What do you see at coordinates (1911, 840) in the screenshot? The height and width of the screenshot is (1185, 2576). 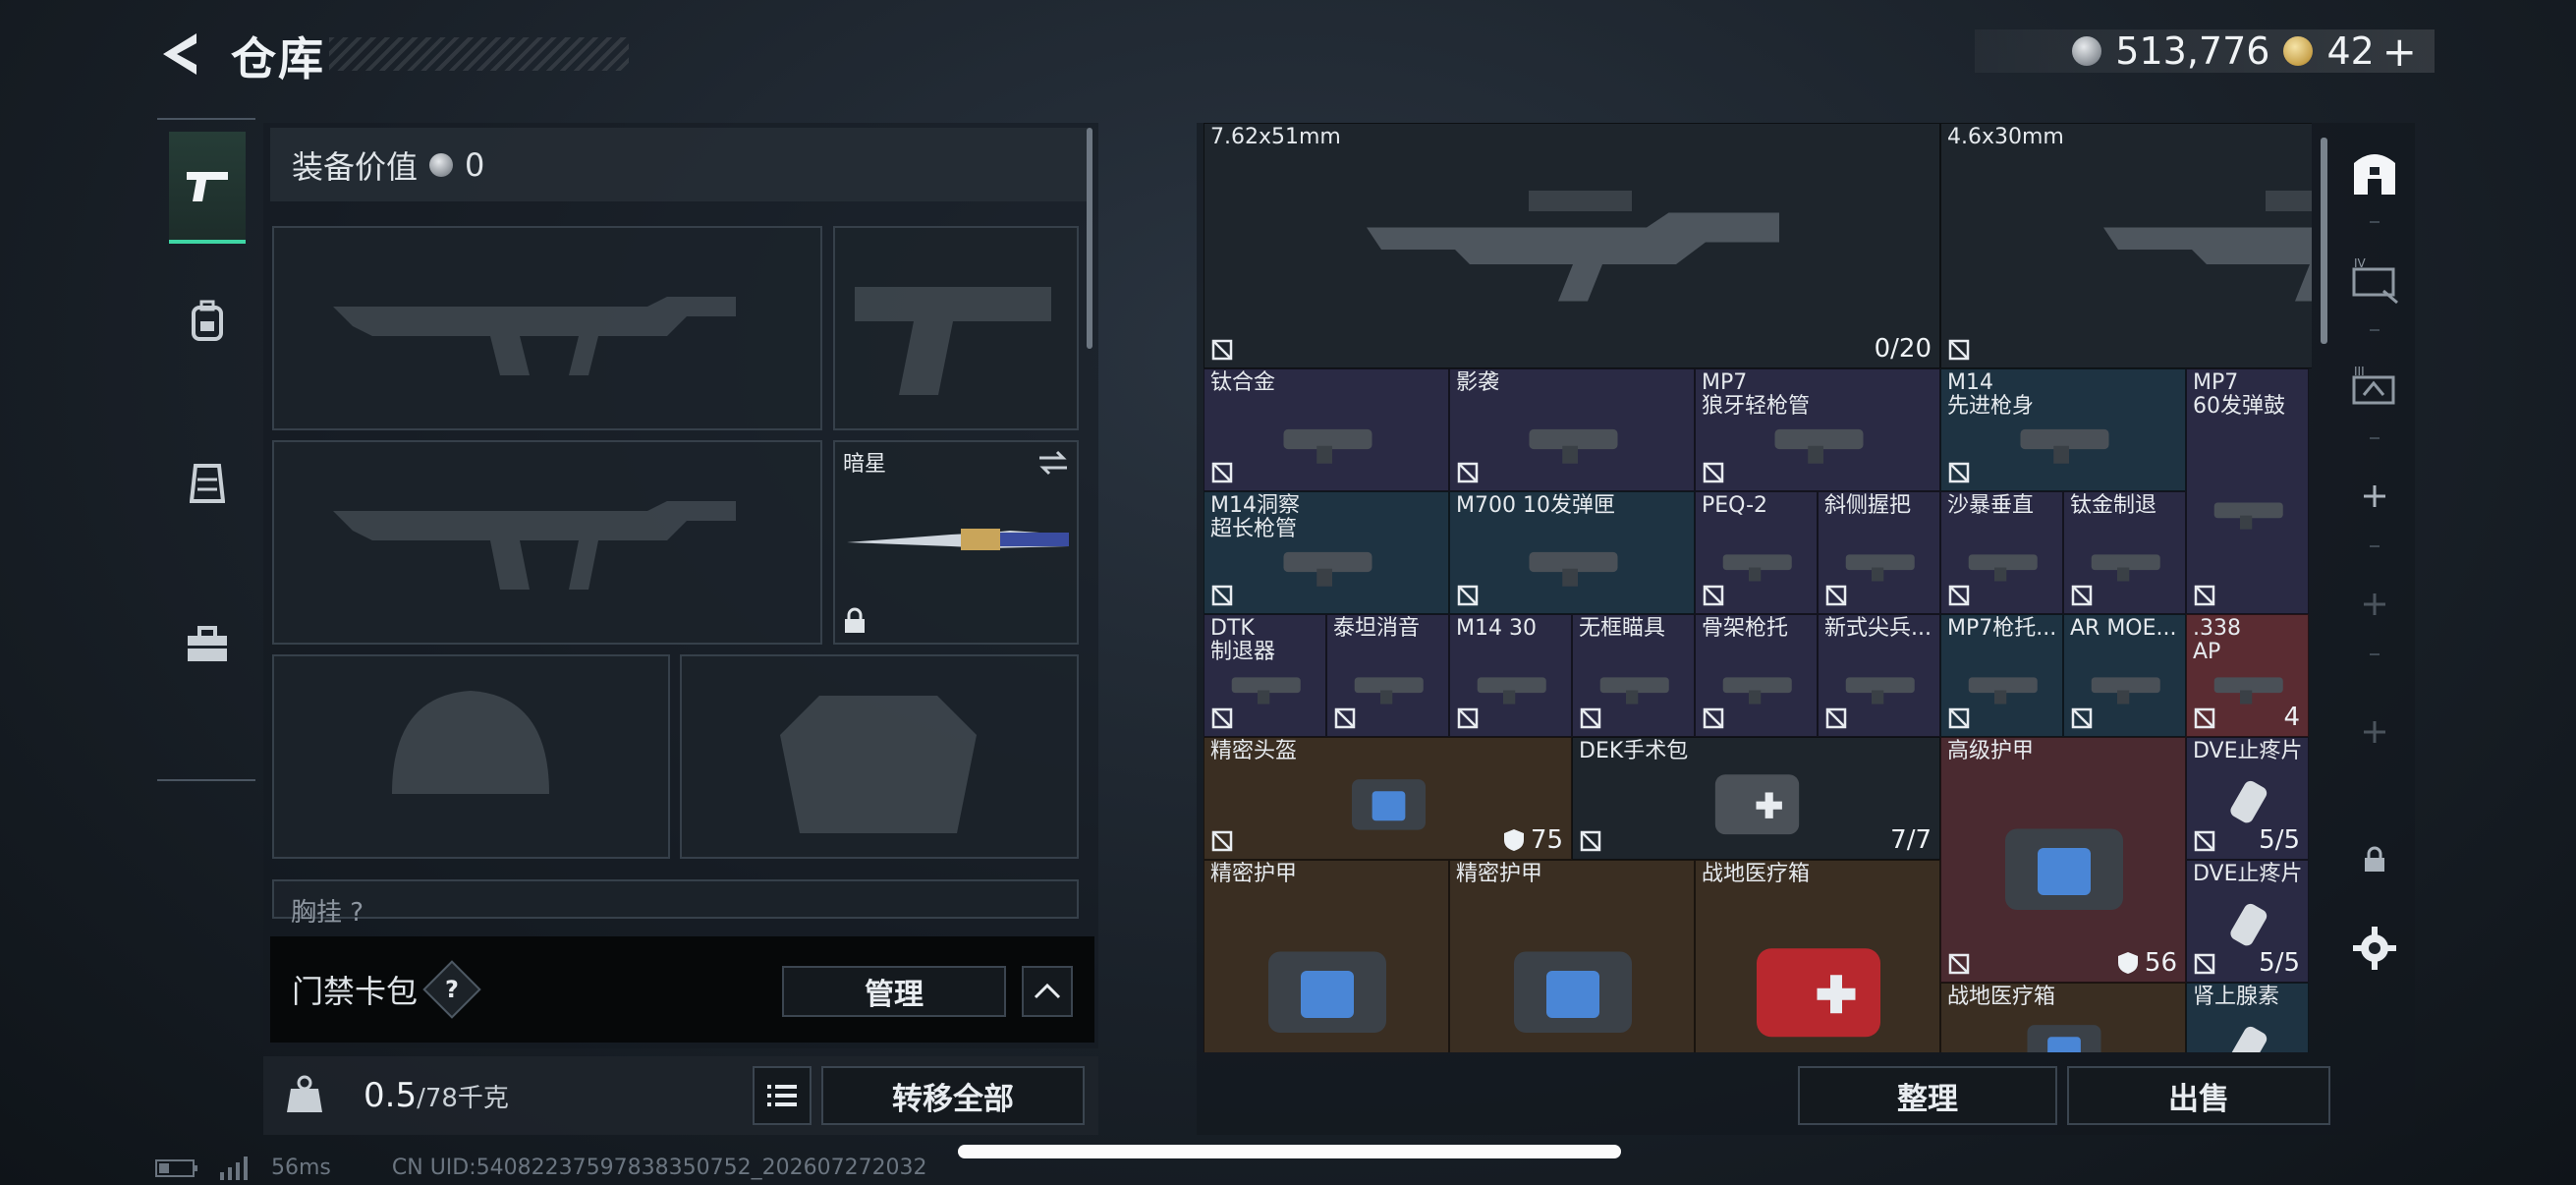 I see `item-count: 7/7` at bounding box center [1911, 840].